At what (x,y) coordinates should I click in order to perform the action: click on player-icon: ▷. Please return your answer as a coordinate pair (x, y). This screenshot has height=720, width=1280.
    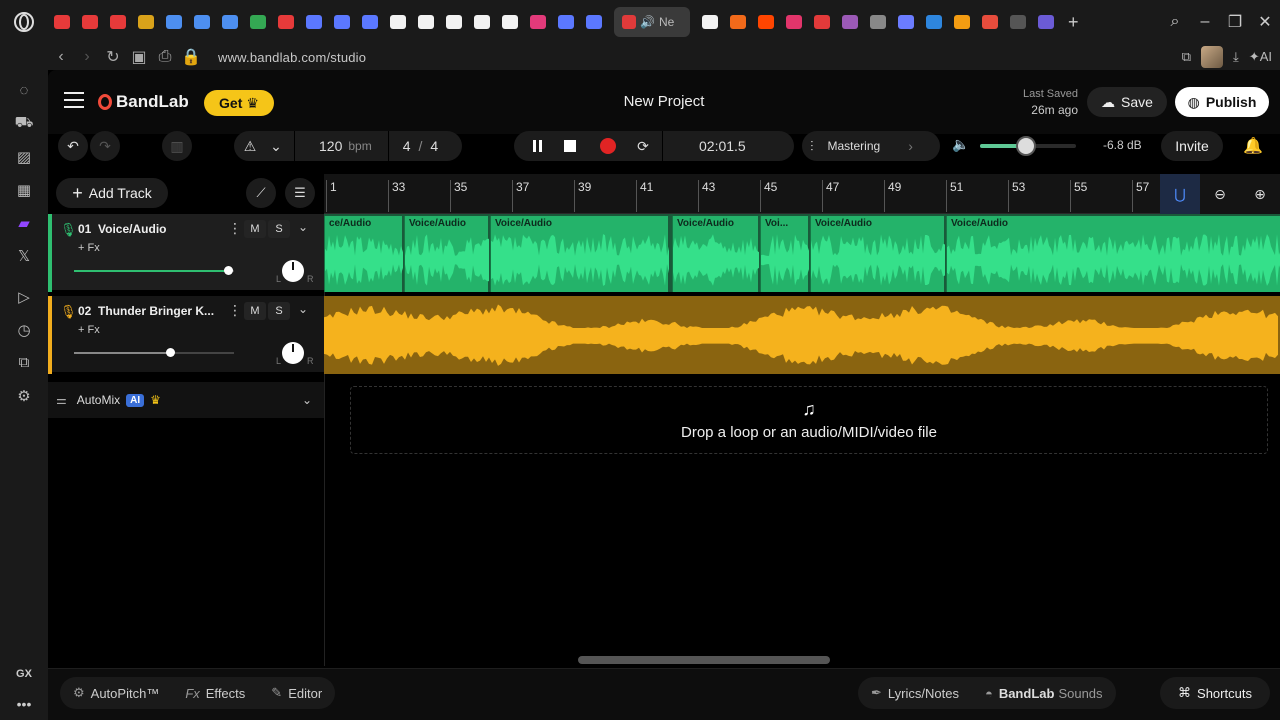
    Looking at the image, I should click on (24, 296).